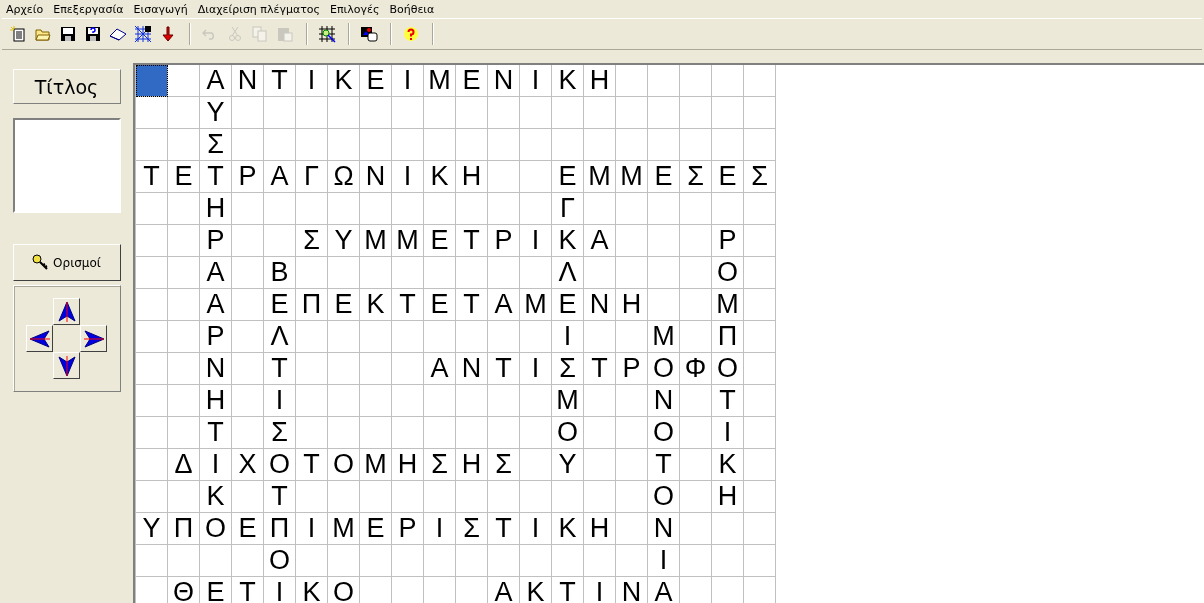  What do you see at coordinates (696, 369) in the screenshot?
I see `crossword-cell: Φ` at bounding box center [696, 369].